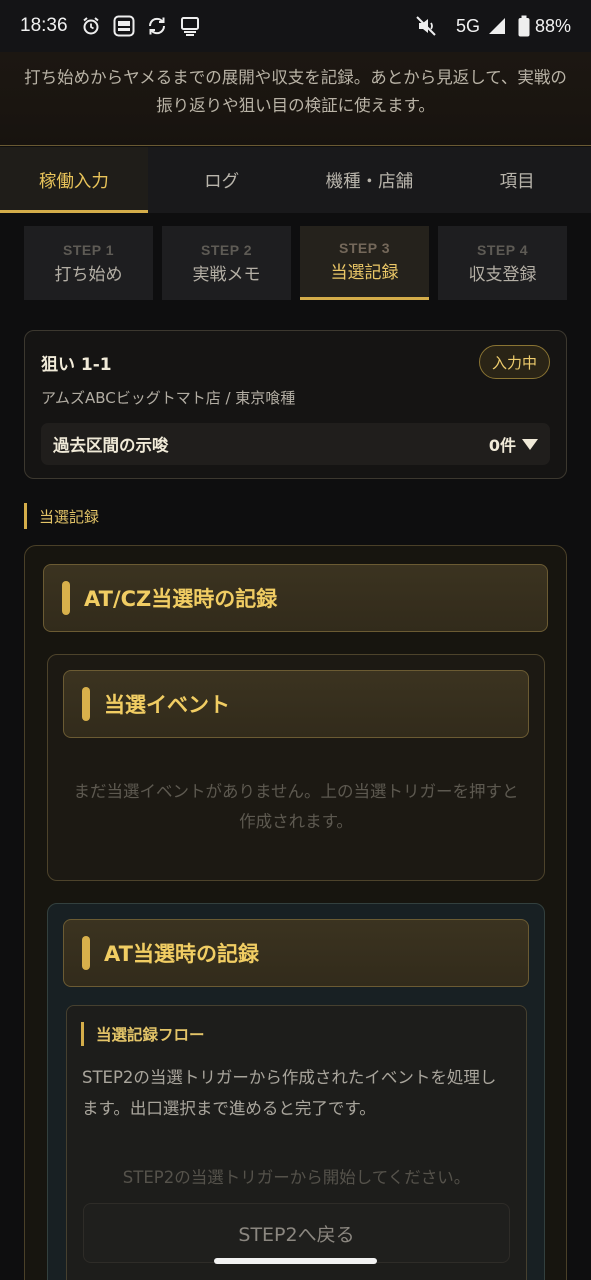 The image size is (591, 1280). I want to click on at-record-heading: AT当選時の記録, so click(296, 953).